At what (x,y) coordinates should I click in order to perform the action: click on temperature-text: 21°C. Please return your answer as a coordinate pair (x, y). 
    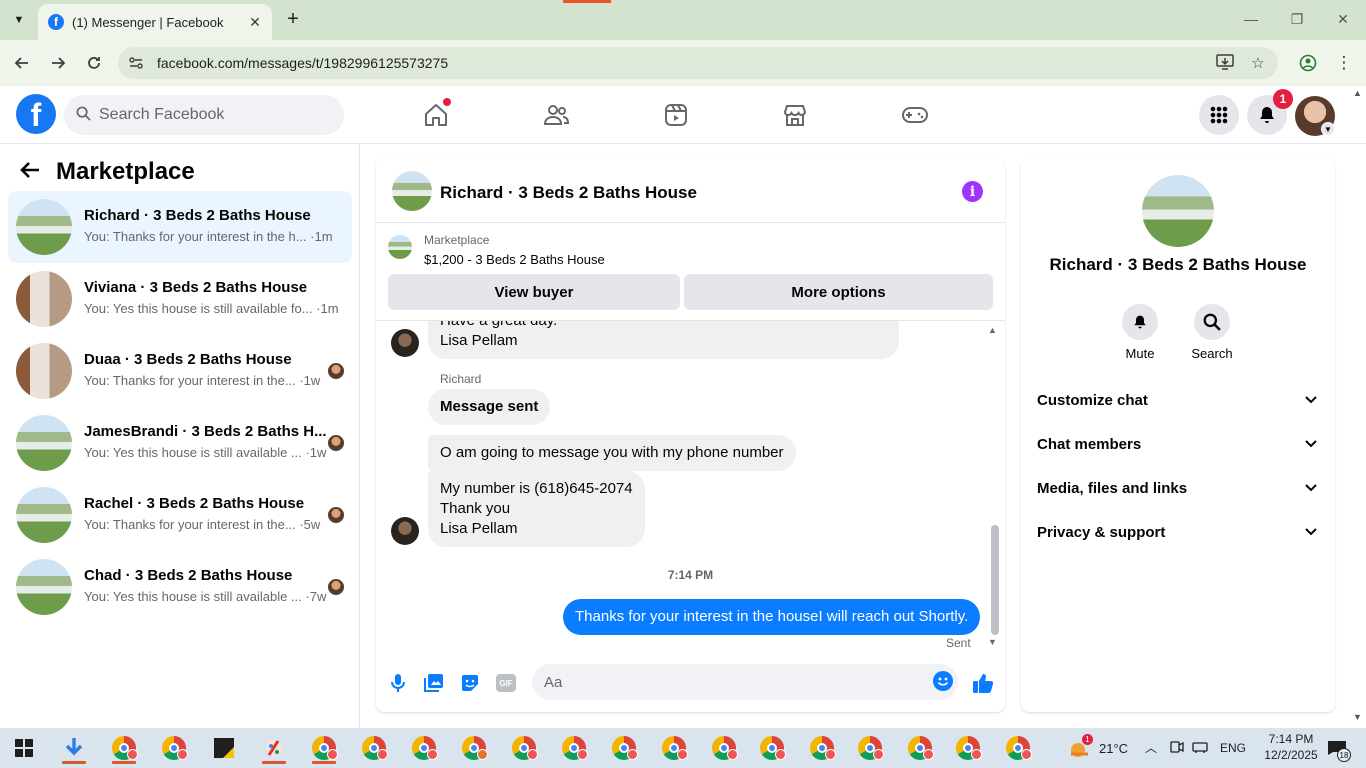
    Looking at the image, I should click on (1113, 748).